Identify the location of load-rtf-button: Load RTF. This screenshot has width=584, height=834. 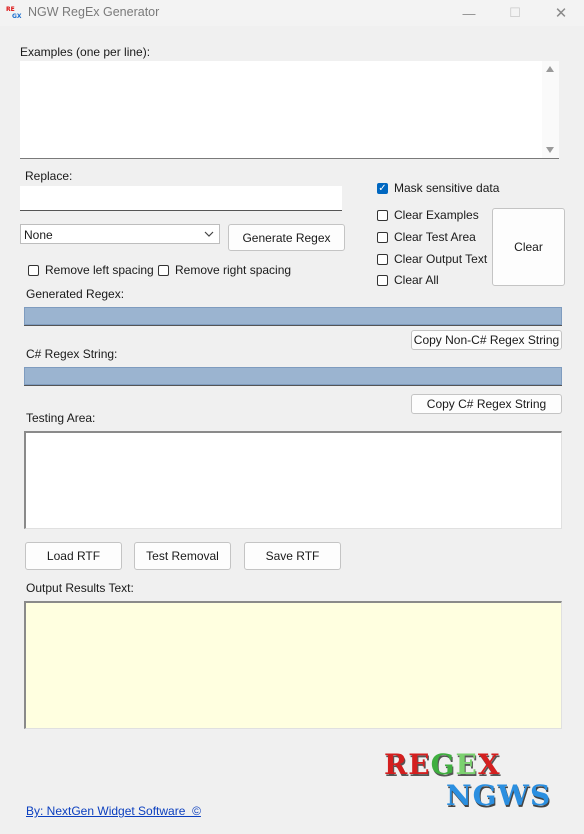
(73, 556).